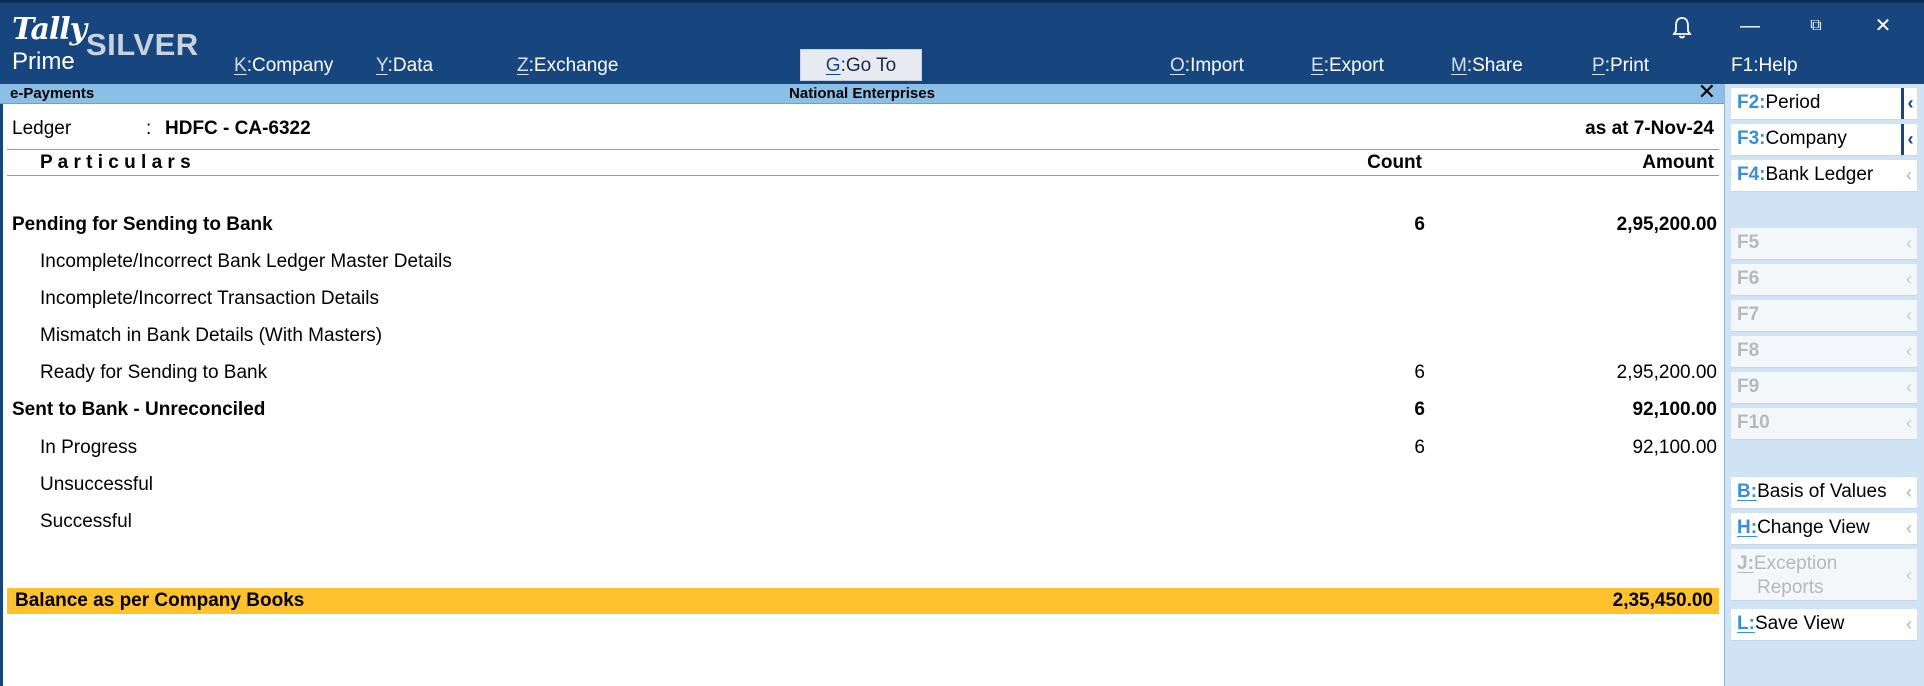 This screenshot has width=1924, height=686. I want to click on menu-label: Print, so click(1629, 65).